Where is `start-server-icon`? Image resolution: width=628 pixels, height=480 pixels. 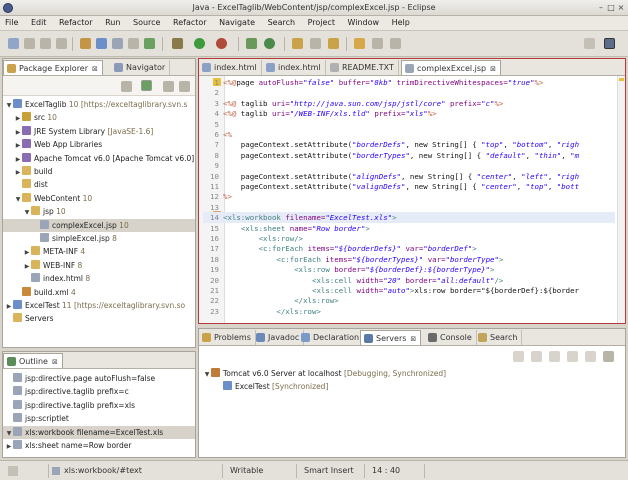 start-server-icon is located at coordinates (536, 356).